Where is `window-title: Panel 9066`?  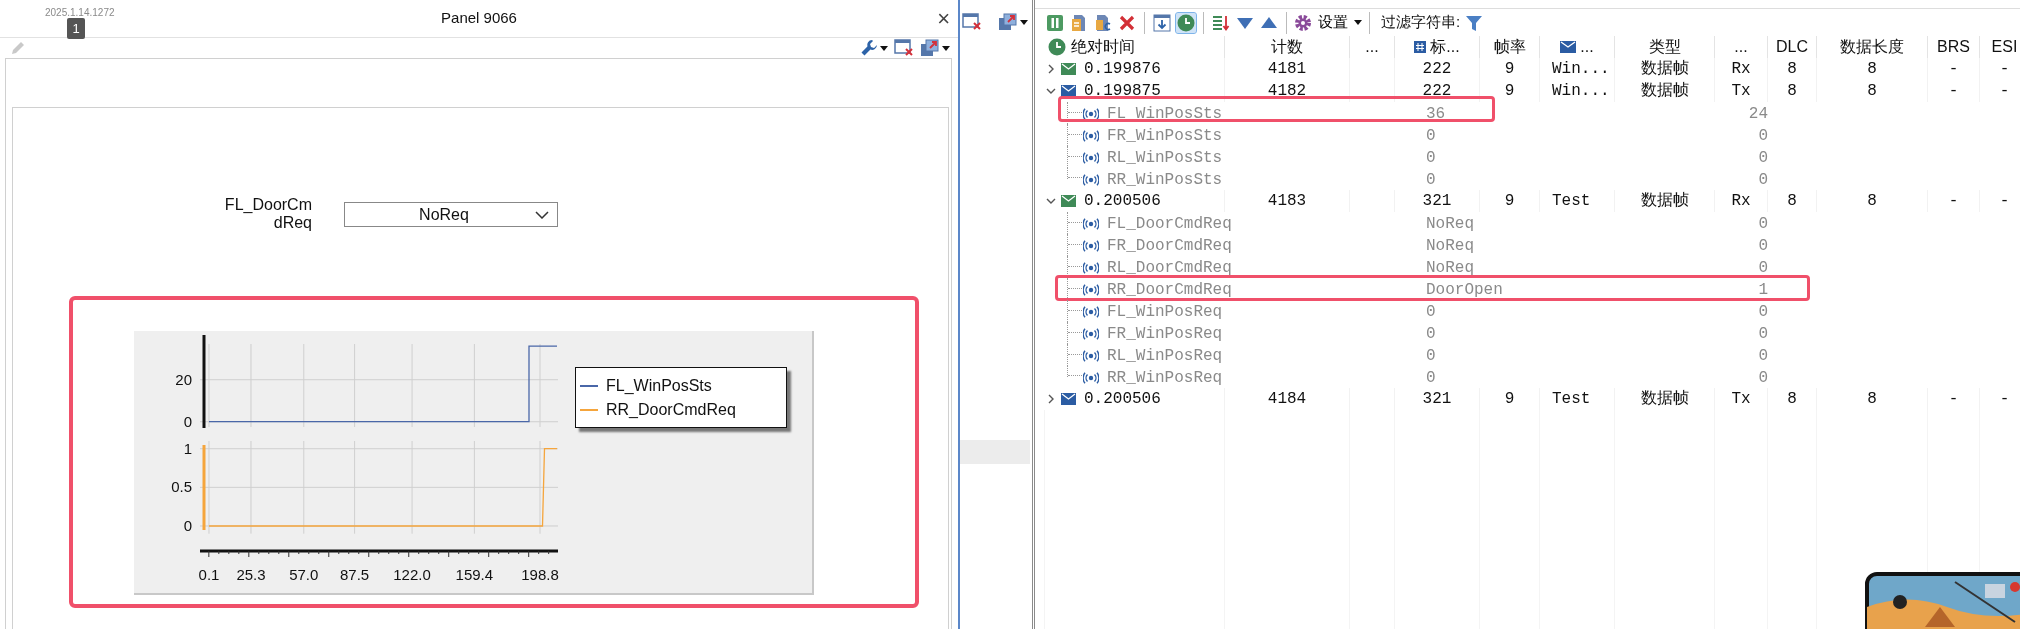 window-title: Panel 9066 is located at coordinates (479, 18).